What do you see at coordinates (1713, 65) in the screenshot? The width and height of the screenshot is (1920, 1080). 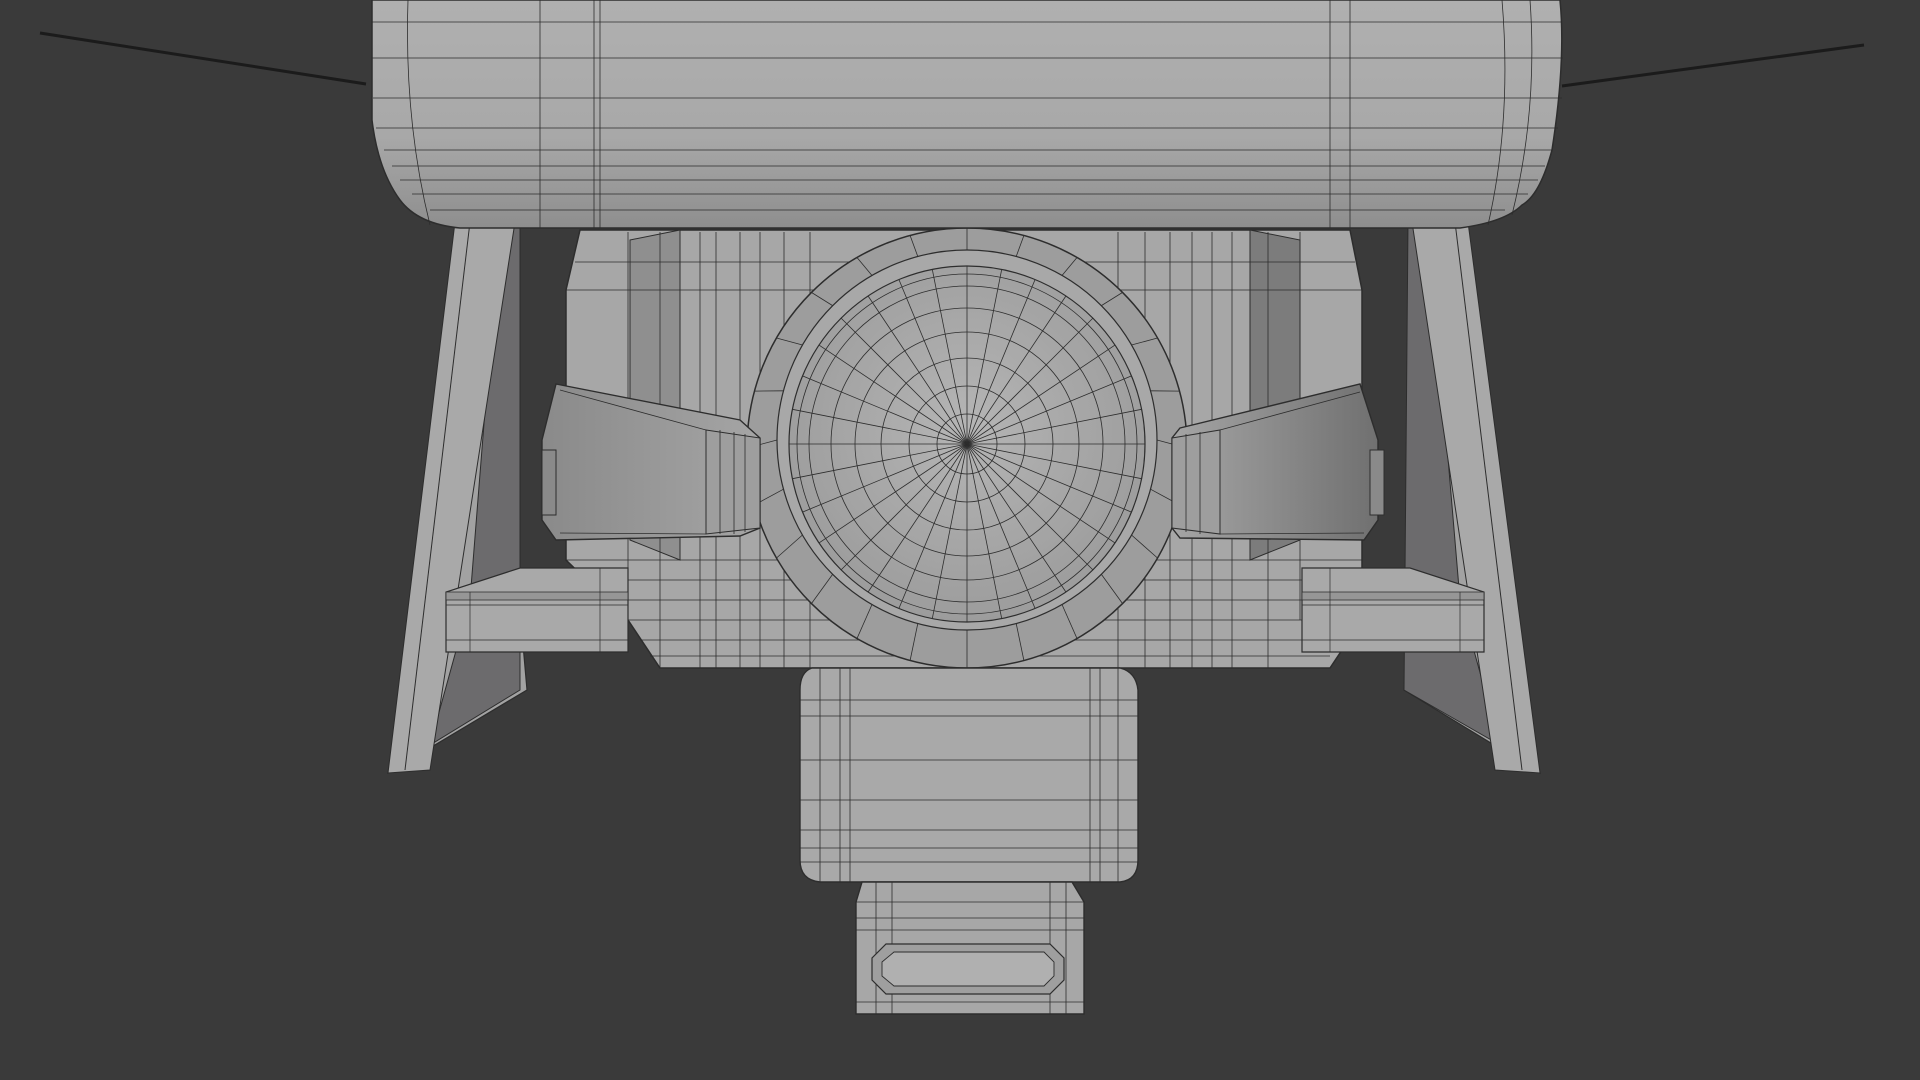 I see `right-antenna` at bounding box center [1713, 65].